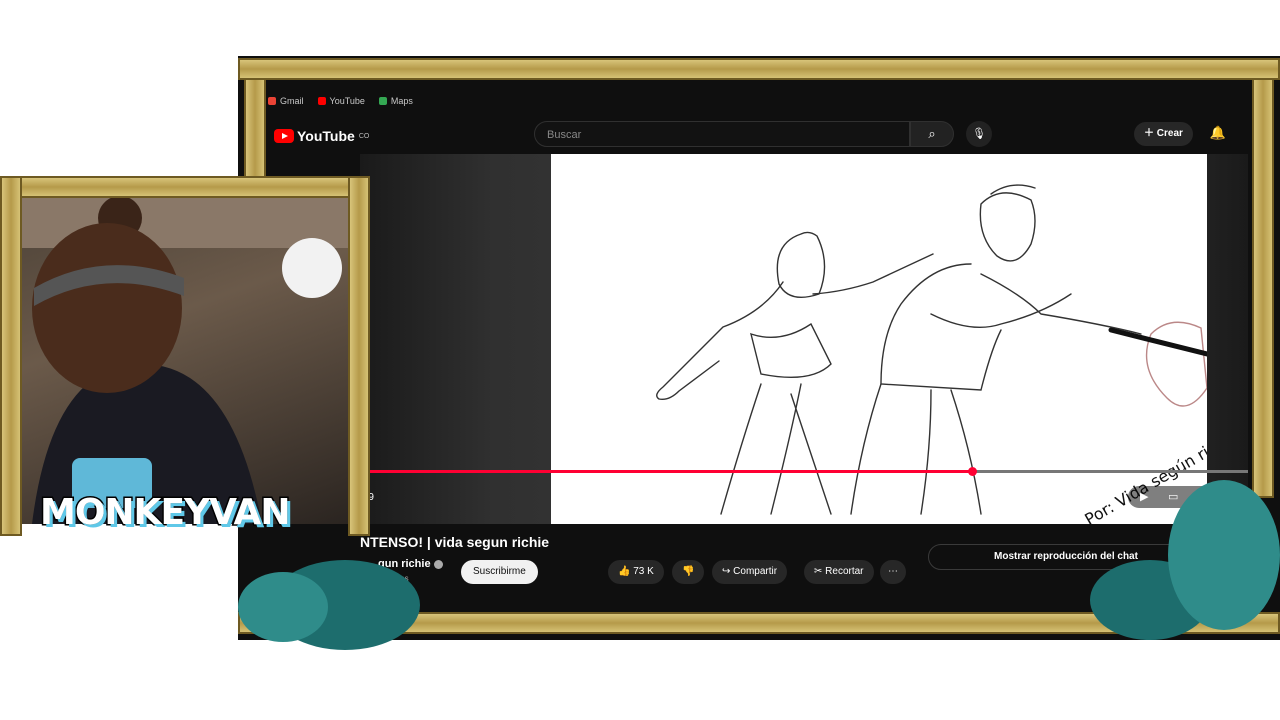 Image resolution: width=1280 pixels, height=720 pixels. I want to click on verified-icon, so click(438, 564).